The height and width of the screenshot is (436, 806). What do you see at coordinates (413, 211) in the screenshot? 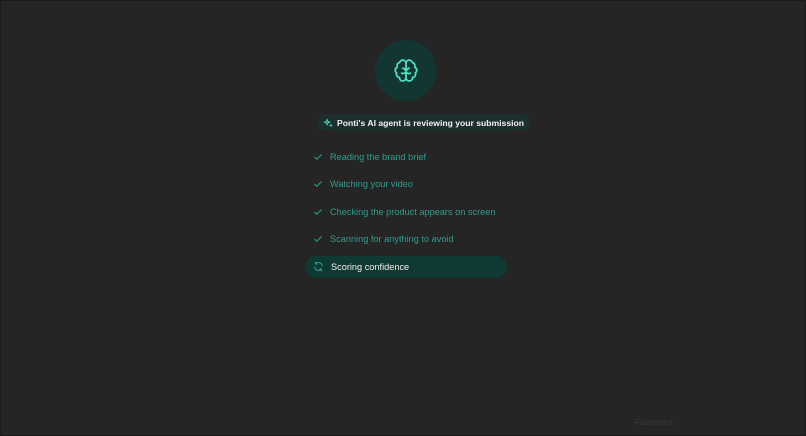
I see `step-label: Checking the product appears on screen` at bounding box center [413, 211].